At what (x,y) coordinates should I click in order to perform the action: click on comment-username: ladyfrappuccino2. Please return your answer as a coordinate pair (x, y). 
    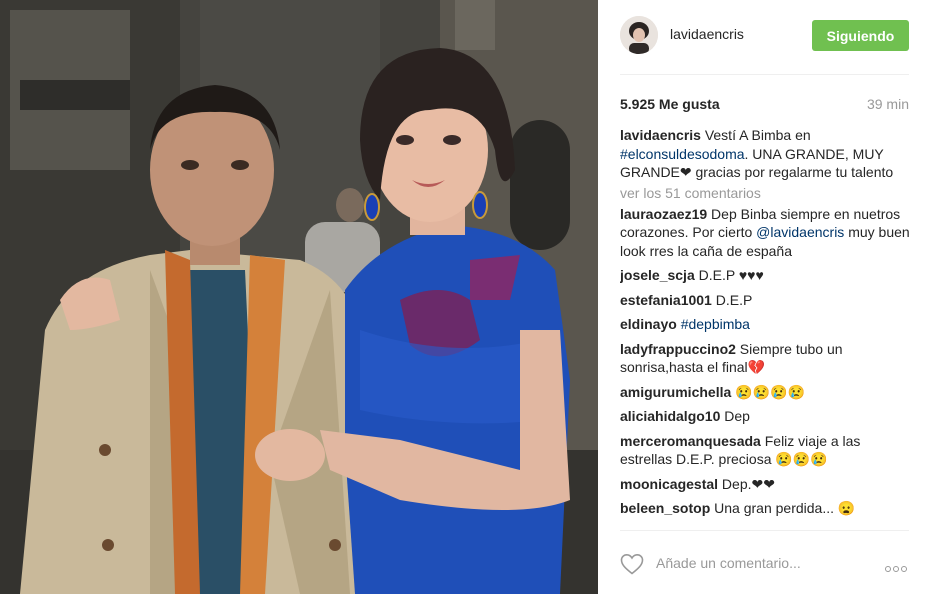
    Looking at the image, I should click on (678, 349).